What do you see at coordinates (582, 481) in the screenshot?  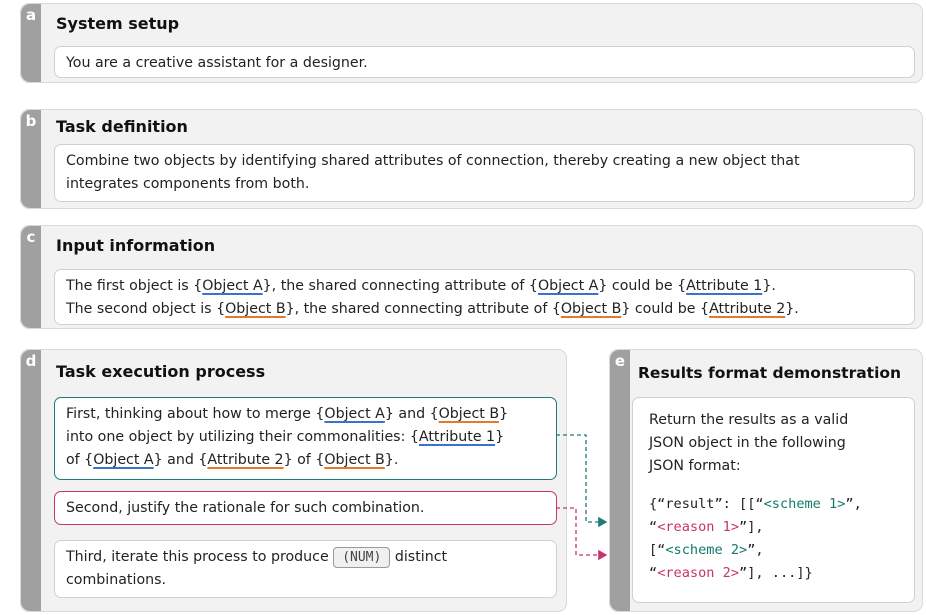 I see `arrow-first-to-results` at bounding box center [582, 481].